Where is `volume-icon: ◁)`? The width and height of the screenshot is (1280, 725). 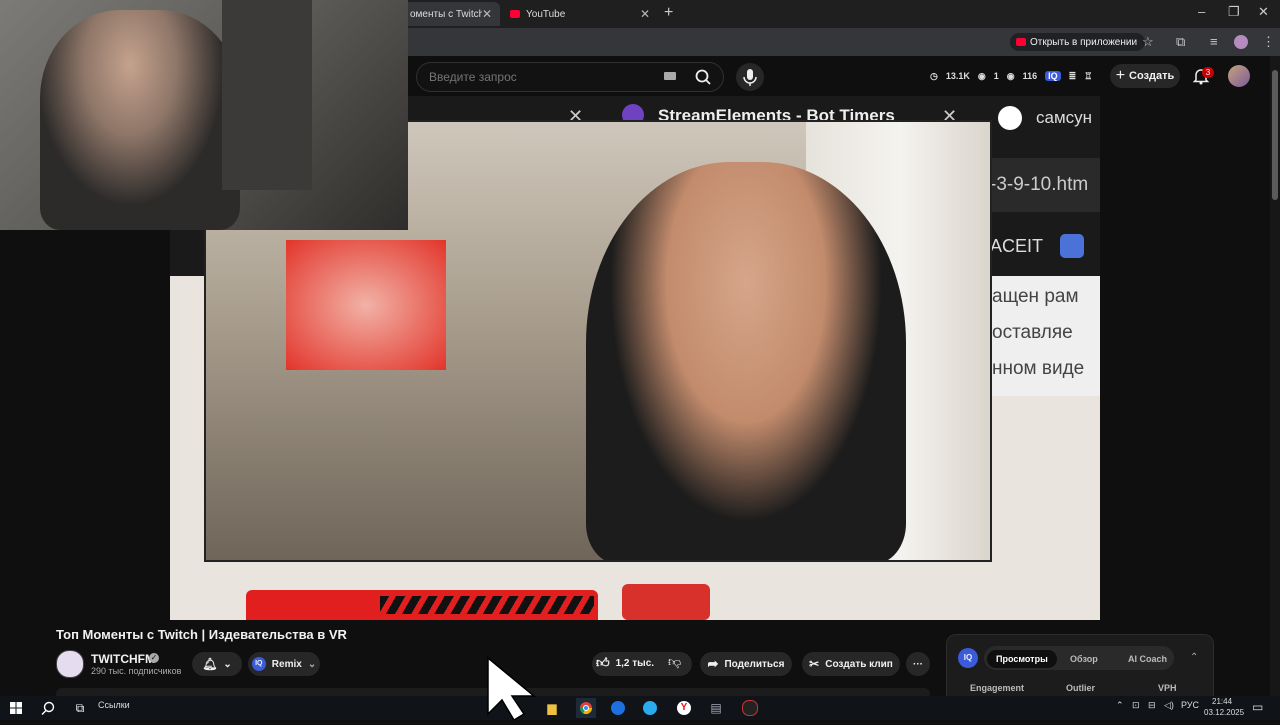
volume-icon: ◁) is located at coordinates (1169, 705).